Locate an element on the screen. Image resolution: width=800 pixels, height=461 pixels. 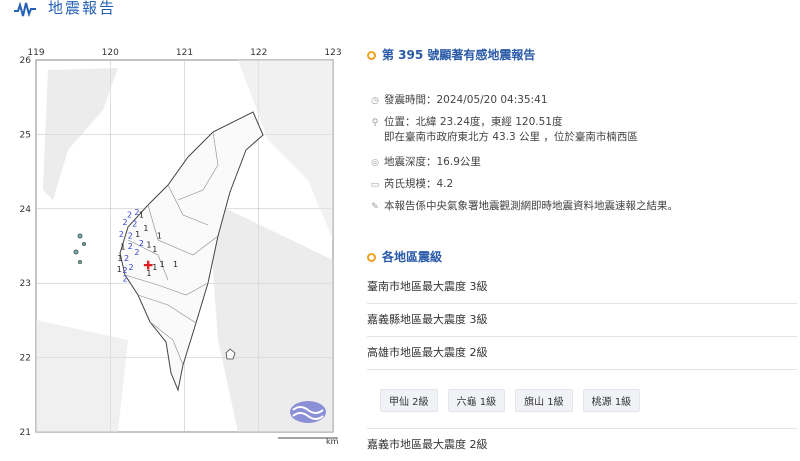
region-row-kaohsiung: 高雄市地區最大震度 2級 is located at coordinates (582, 353).